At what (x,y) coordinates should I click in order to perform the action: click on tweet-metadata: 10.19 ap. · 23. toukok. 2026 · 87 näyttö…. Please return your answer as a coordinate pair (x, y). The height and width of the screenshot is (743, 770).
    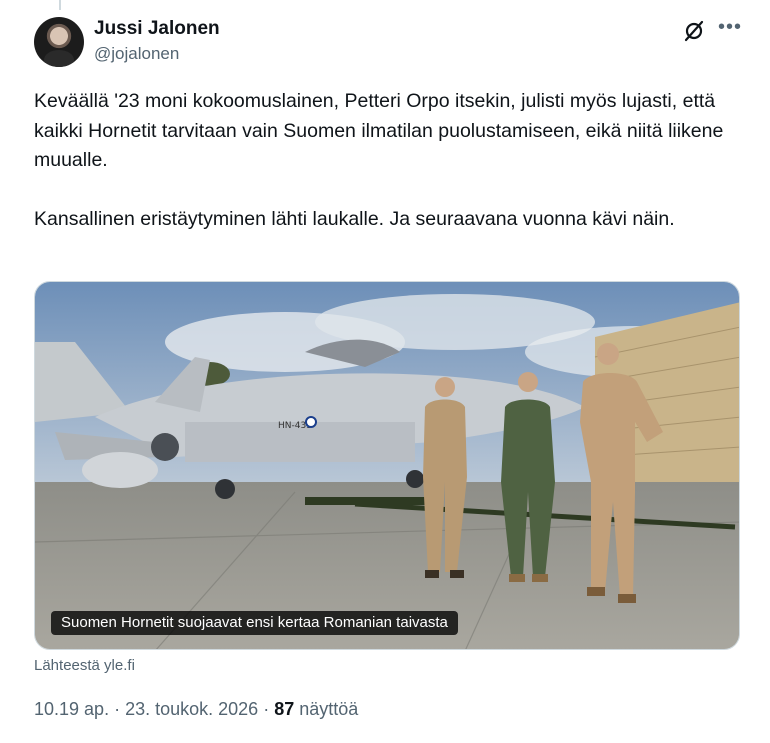
    Looking at the image, I should click on (196, 709).